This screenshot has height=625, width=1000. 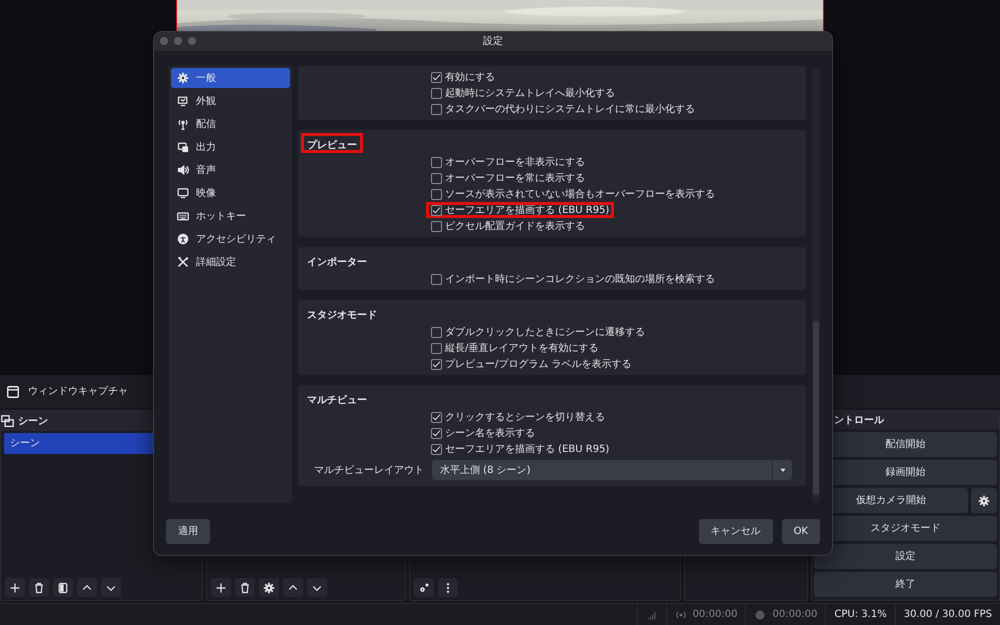 What do you see at coordinates (859, 421) in the screenshot?
I see `panel-title: ントロール` at bounding box center [859, 421].